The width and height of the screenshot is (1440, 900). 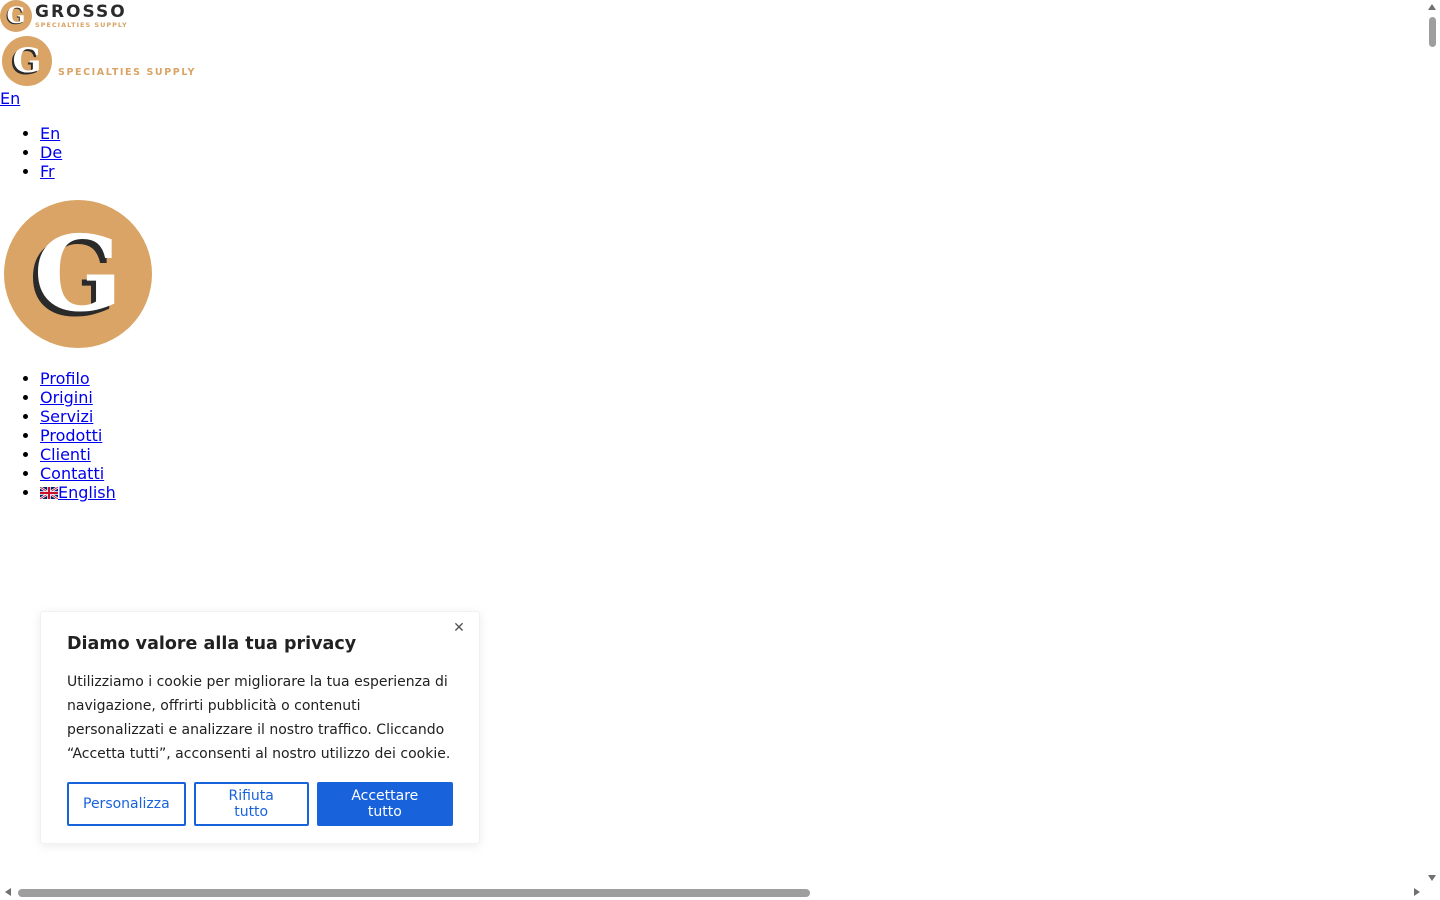 I want to click on nav-item: Clienti, so click(x=78, y=454).